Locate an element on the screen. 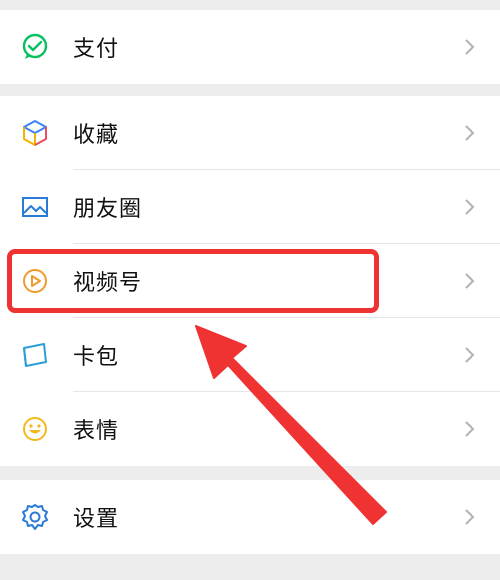 The image size is (500, 580). payment-group: 支付 is located at coordinates (250, 47).